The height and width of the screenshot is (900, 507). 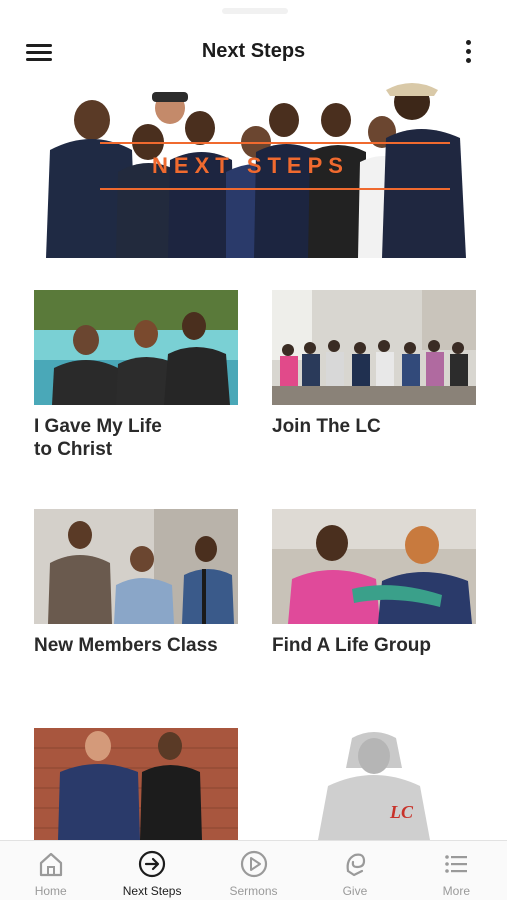 What do you see at coordinates (326, 426) in the screenshot?
I see `card-label: Join The LC` at bounding box center [326, 426].